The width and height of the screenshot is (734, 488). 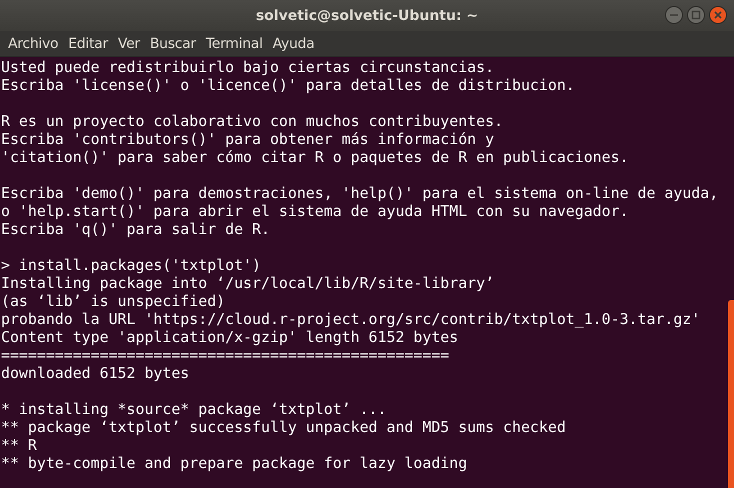 What do you see at coordinates (315, 211) in the screenshot?
I see `terminal-line: o 'help.start()' para abrir el sistema de ayuda HTML con su navegador.` at bounding box center [315, 211].